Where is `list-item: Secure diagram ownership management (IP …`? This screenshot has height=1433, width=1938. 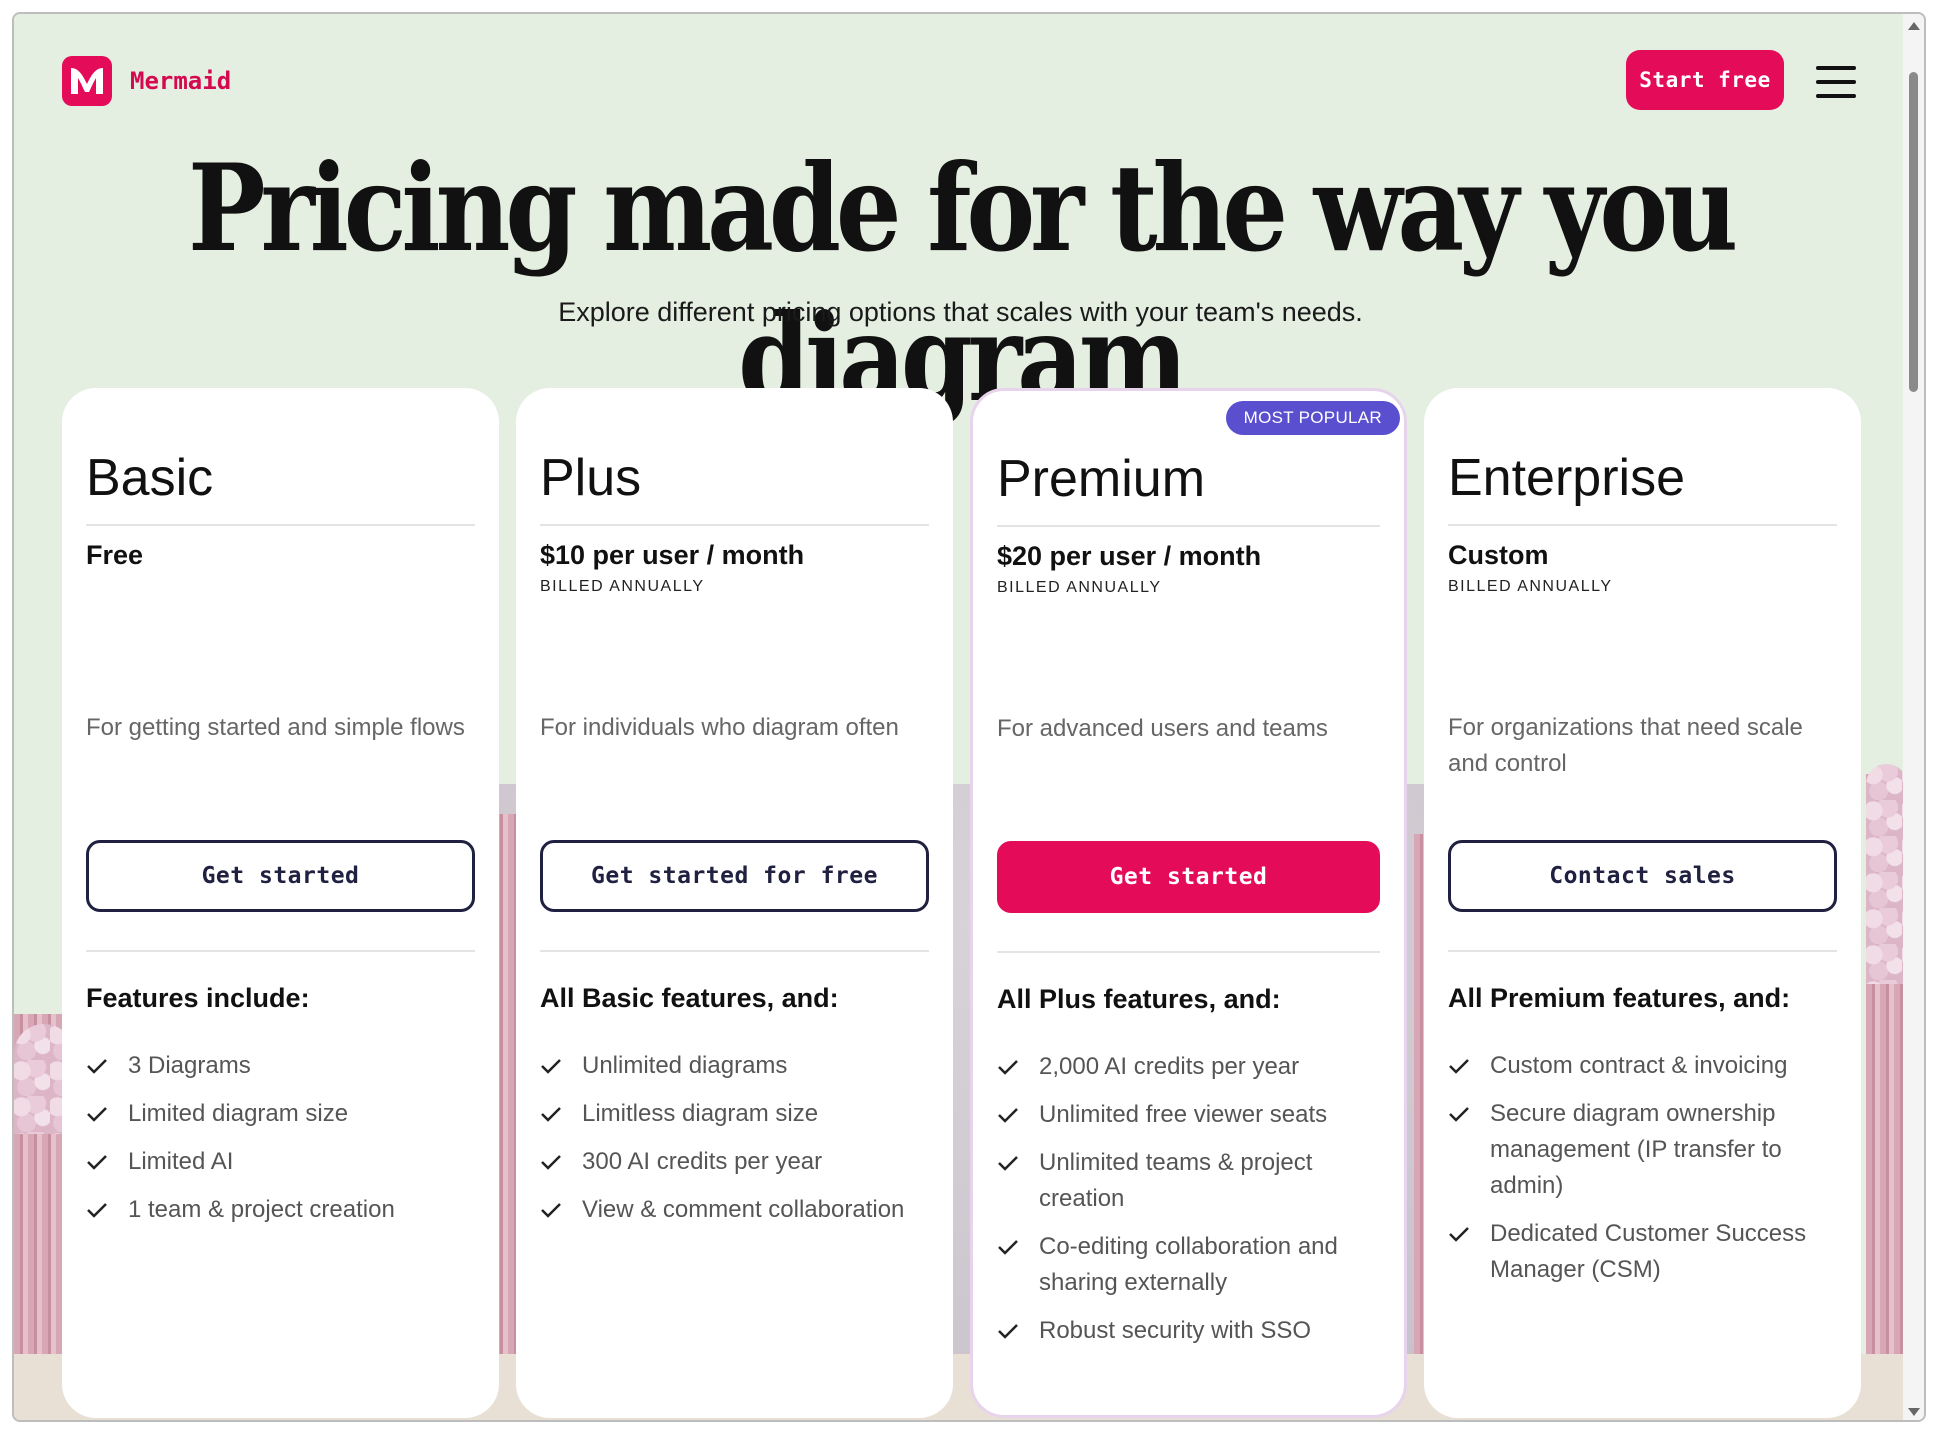
list-item: Secure diagram ownership management (IP … is located at coordinates (1644, 1150).